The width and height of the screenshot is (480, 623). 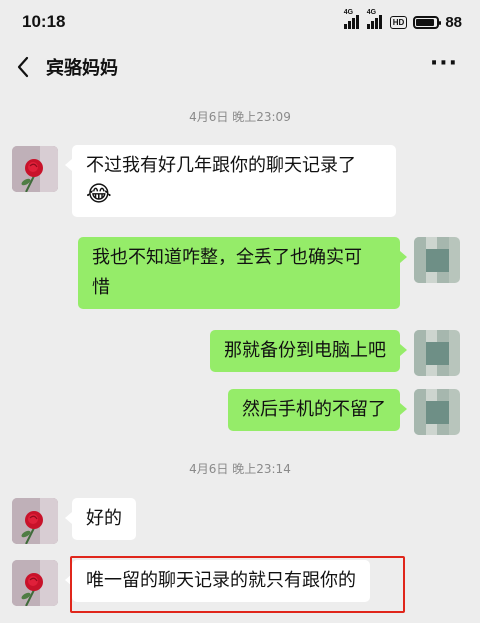 What do you see at coordinates (240, 117) in the screenshot?
I see `message-timestamp: 4月6日 晚上23:09` at bounding box center [240, 117].